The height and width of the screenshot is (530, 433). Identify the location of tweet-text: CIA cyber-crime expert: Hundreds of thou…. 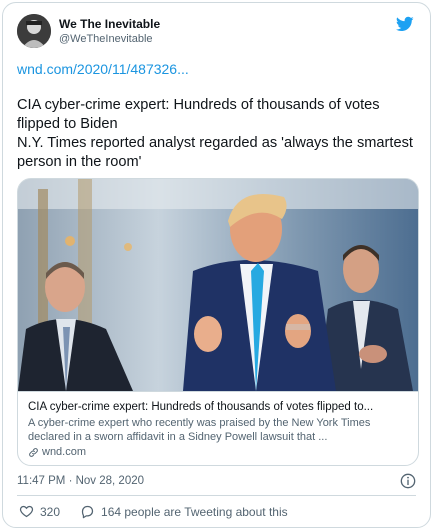
(215, 133).